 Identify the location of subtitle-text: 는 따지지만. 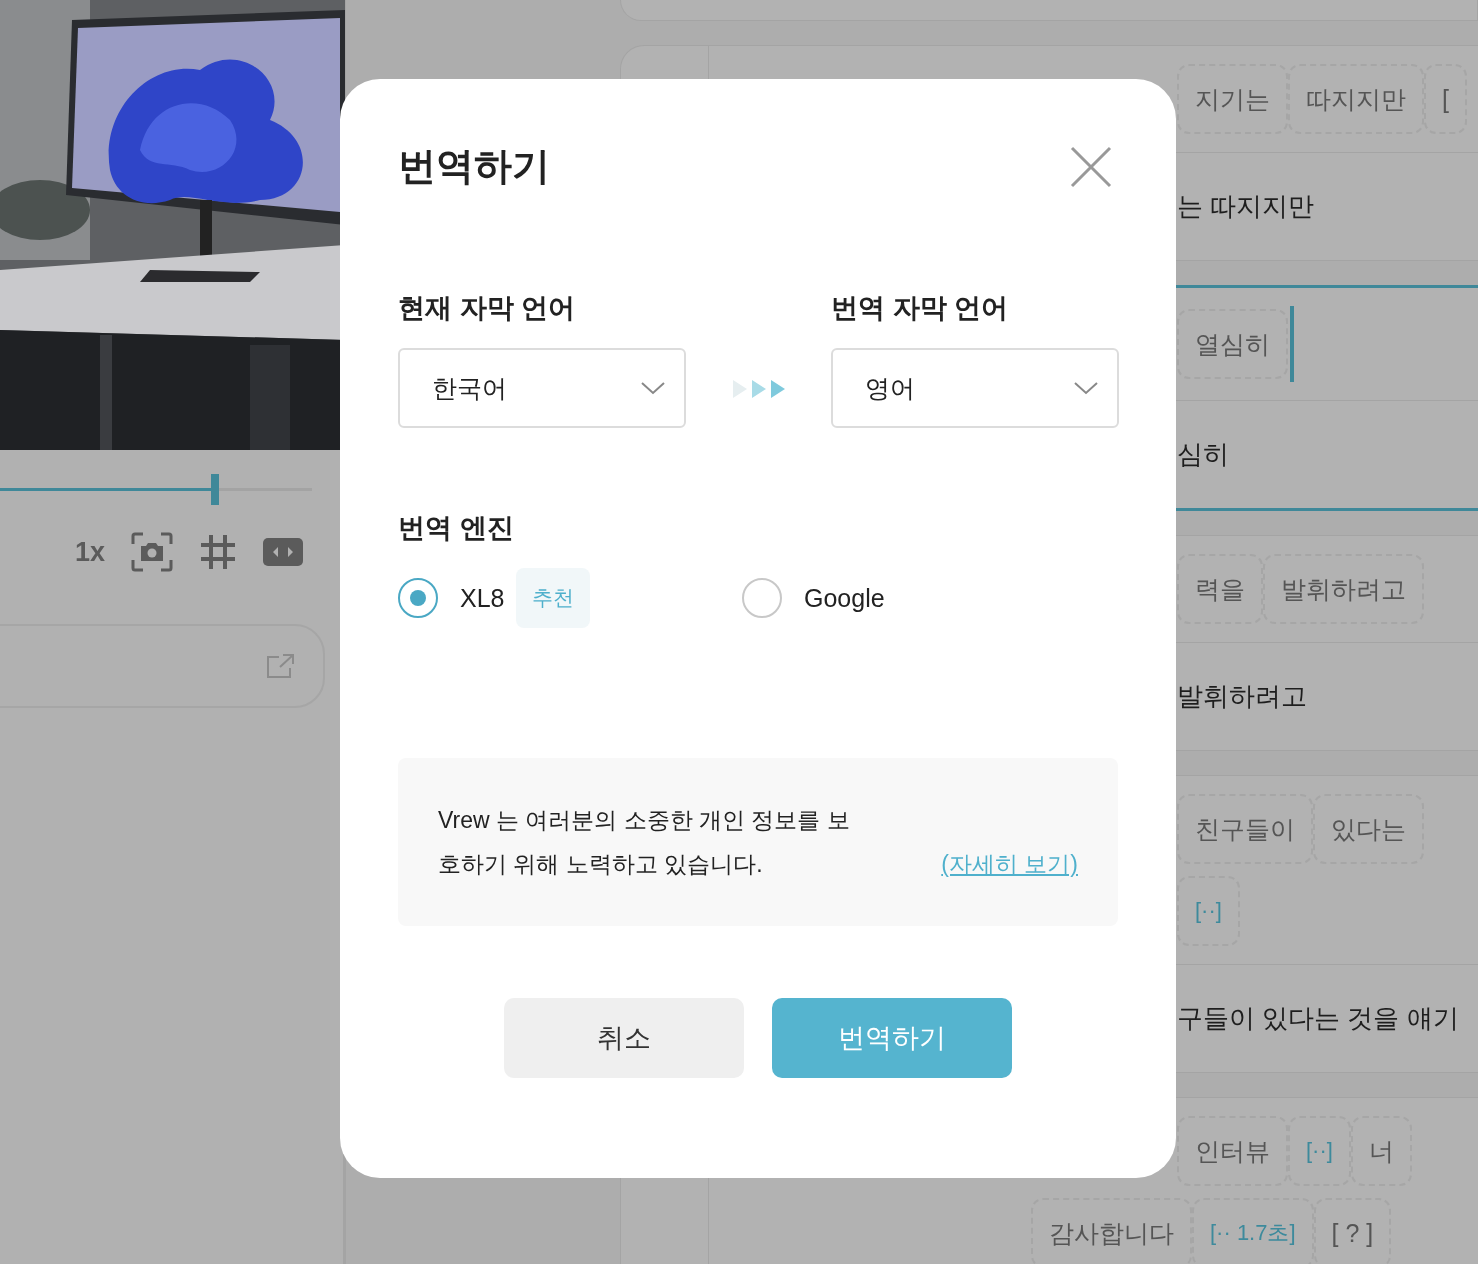
(1246, 206).